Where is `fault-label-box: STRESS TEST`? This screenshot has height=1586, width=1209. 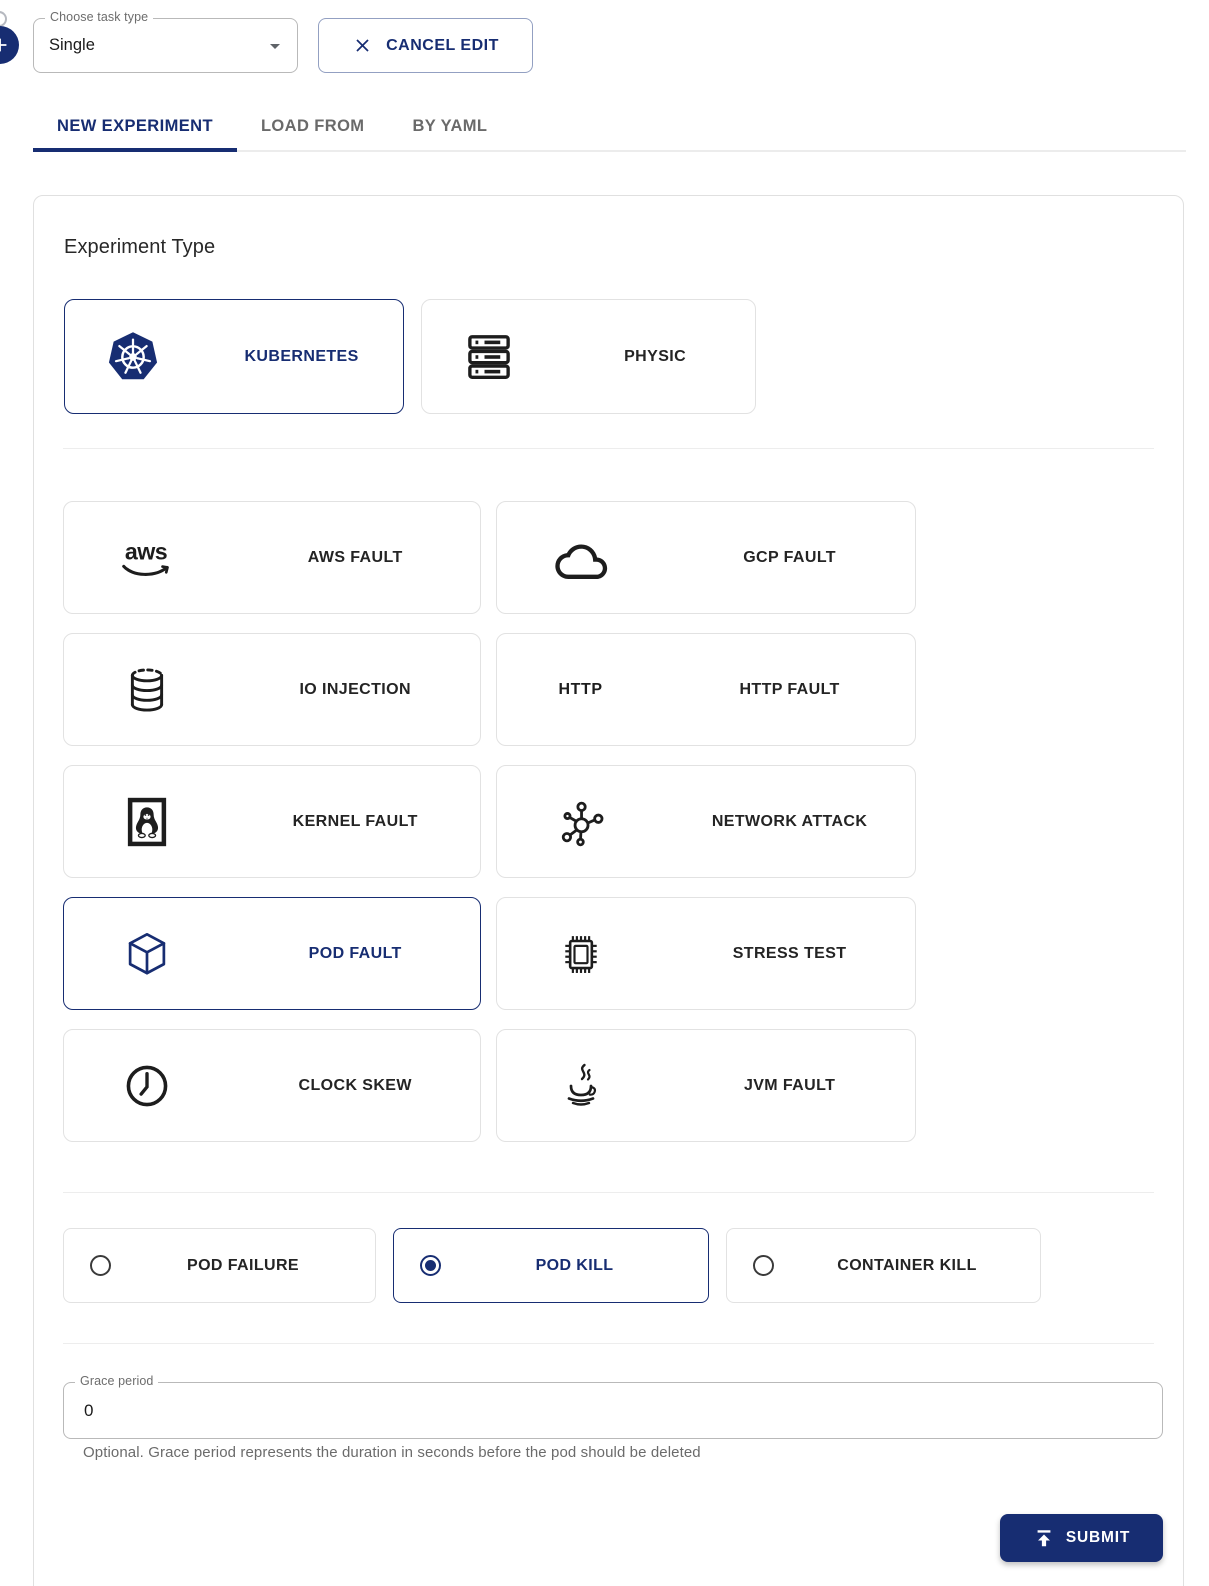 fault-label-box: STRESS TEST is located at coordinates (789, 954).